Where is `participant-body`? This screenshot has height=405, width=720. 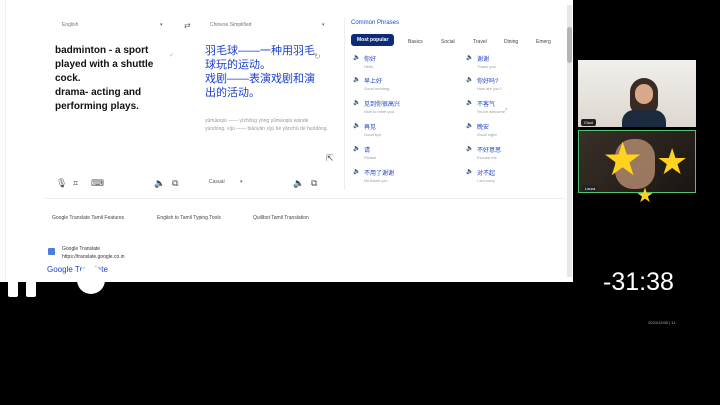 participant-body is located at coordinates (644, 118).